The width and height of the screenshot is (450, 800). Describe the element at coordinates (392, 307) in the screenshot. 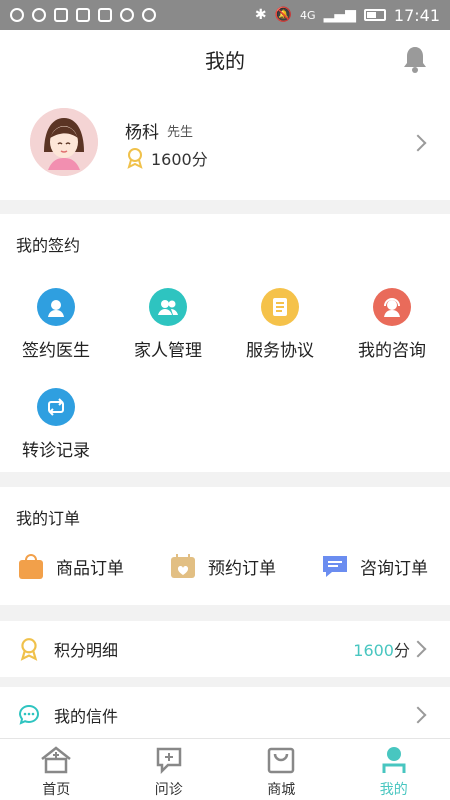

I see `consult-icon` at that location.